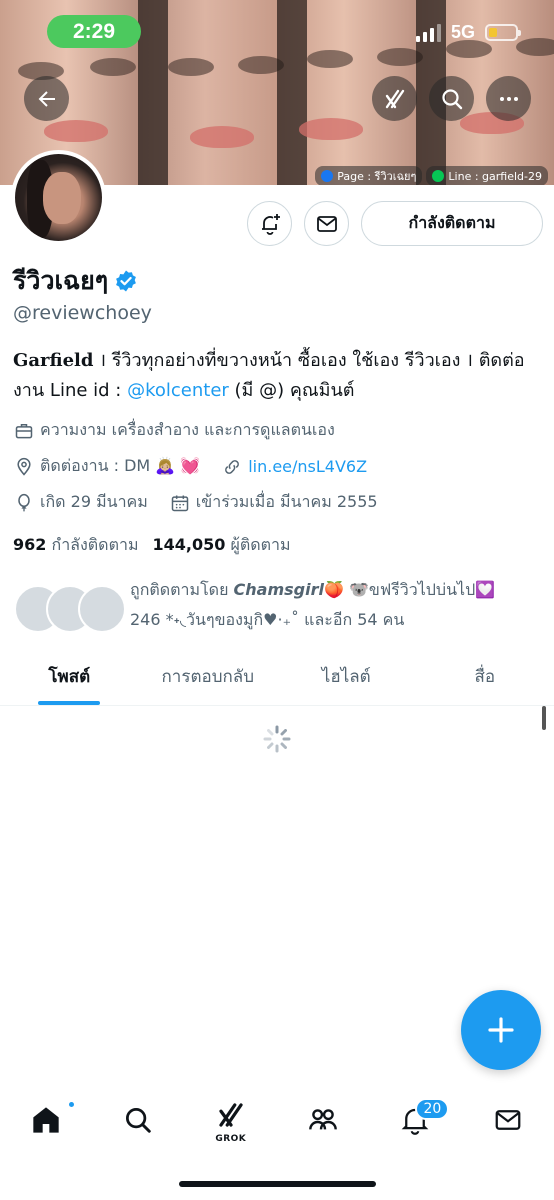 The image size is (554, 1200). I want to click on profile-tabs: โพสต์ การตอบกลับ ไฮไลต์ สื่อ, so click(277, 677).